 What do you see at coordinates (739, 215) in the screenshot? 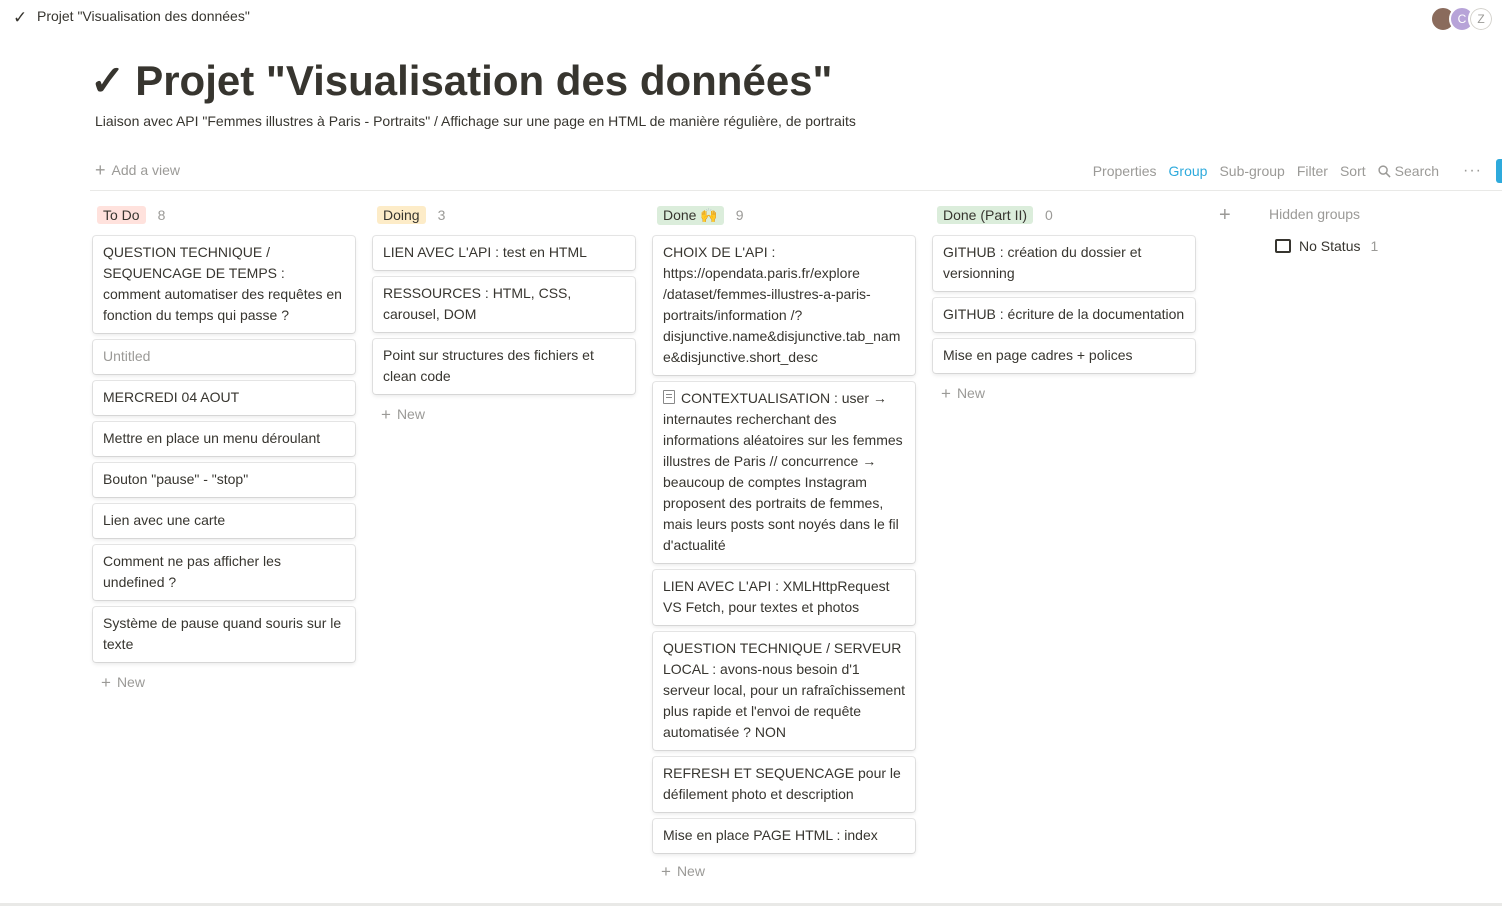
I see `column-count: 9` at bounding box center [739, 215].